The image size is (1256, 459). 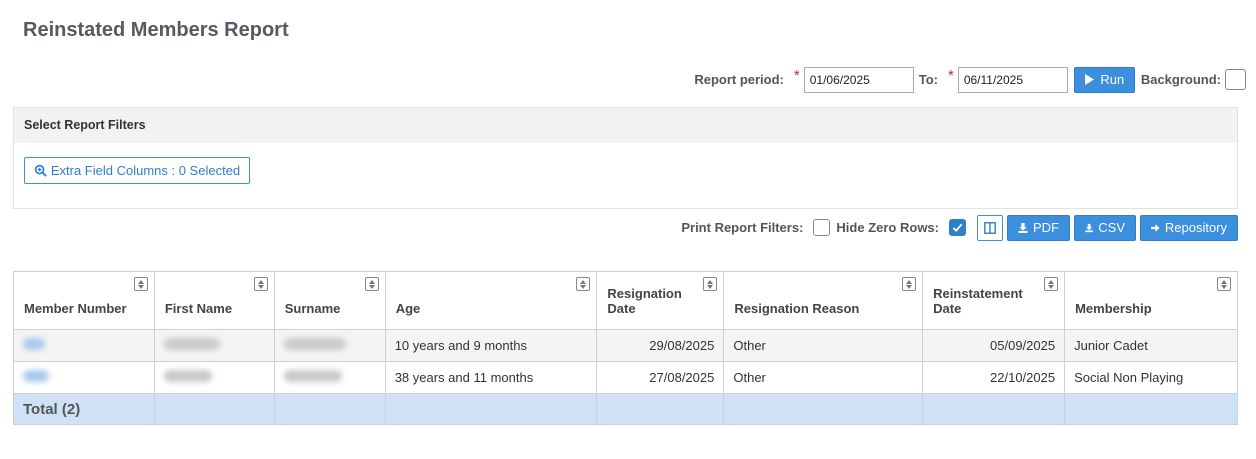 What do you see at coordinates (1151, 377) in the screenshot?
I see `membership-cell: Social Non Playing` at bounding box center [1151, 377].